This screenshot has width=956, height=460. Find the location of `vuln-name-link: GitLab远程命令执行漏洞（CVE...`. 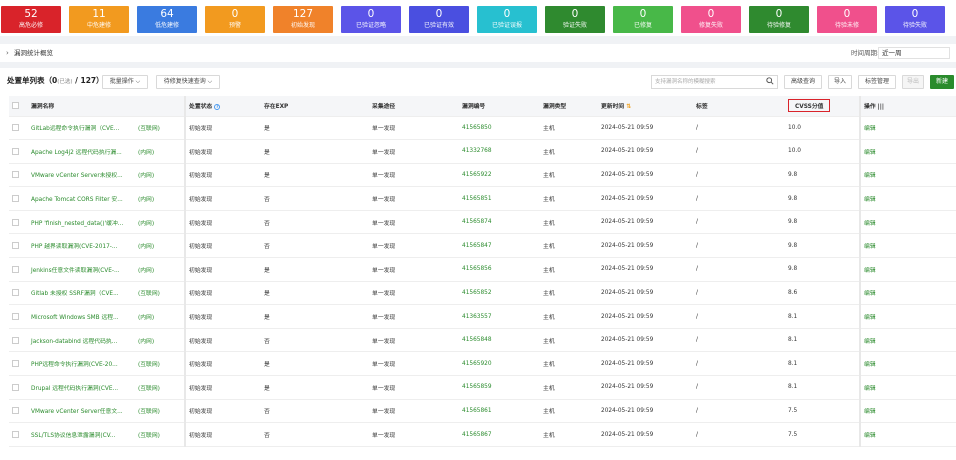

vuln-name-link: GitLab远程命令执行漏洞（CVE... is located at coordinates (81, 128).